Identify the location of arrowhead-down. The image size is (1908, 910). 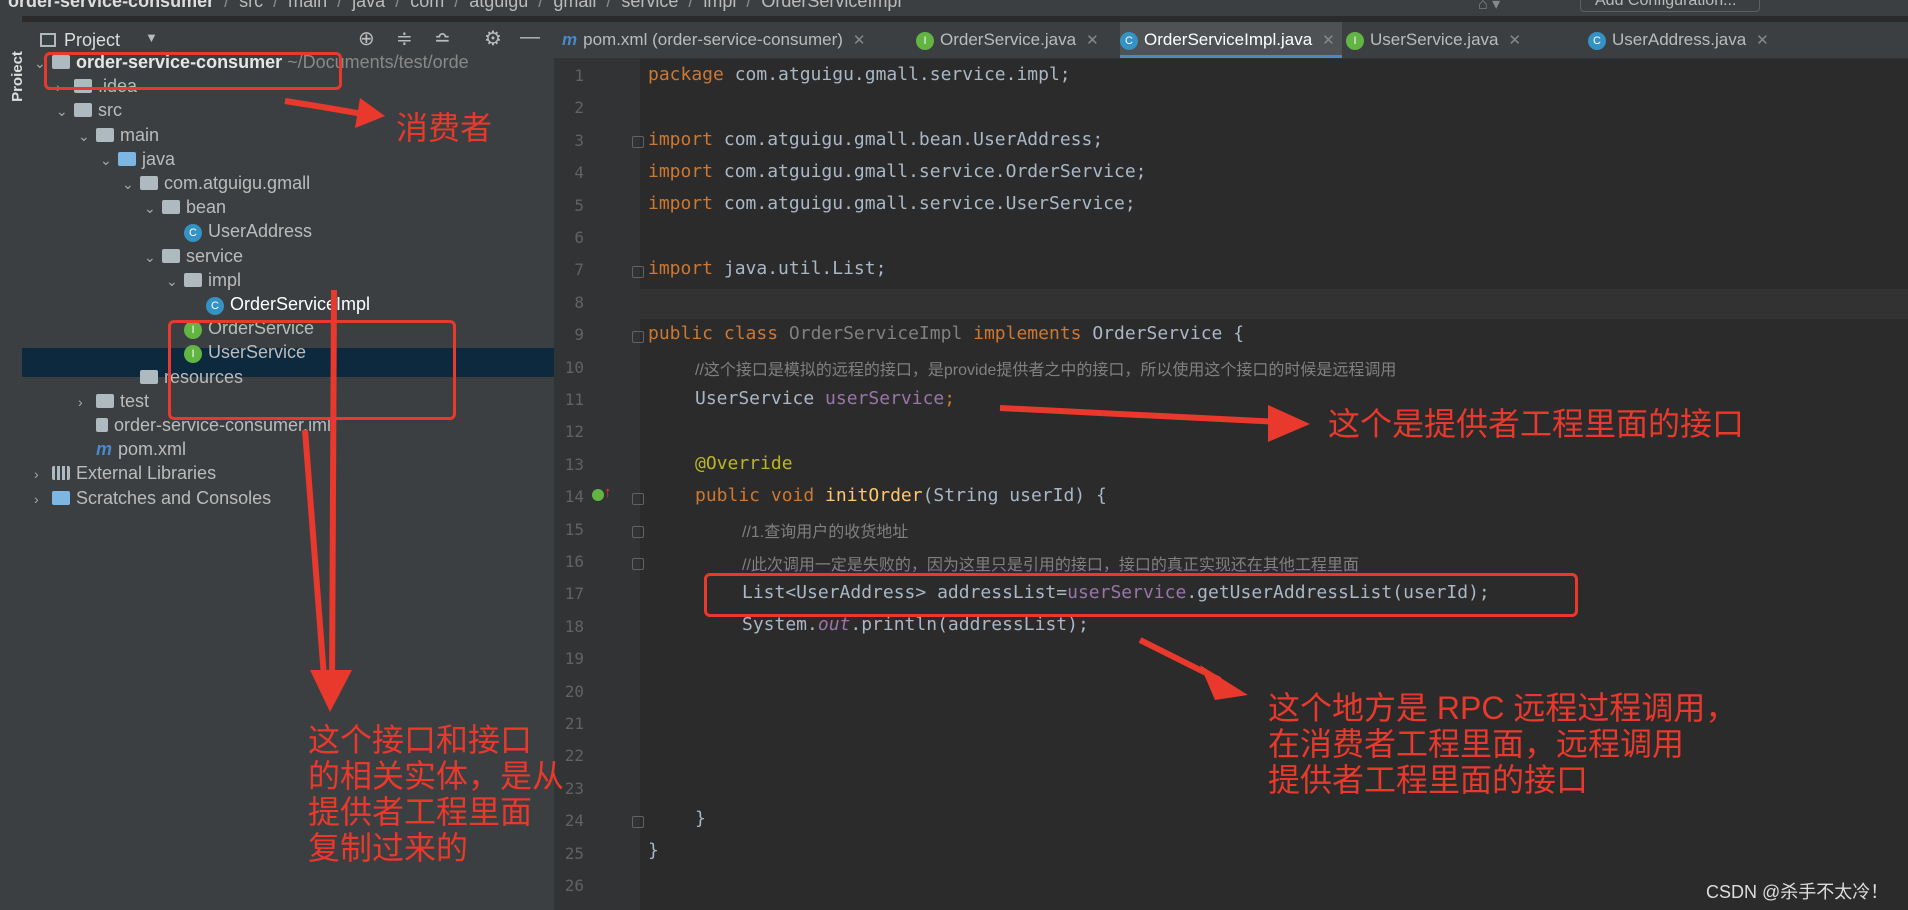
(331, 691).